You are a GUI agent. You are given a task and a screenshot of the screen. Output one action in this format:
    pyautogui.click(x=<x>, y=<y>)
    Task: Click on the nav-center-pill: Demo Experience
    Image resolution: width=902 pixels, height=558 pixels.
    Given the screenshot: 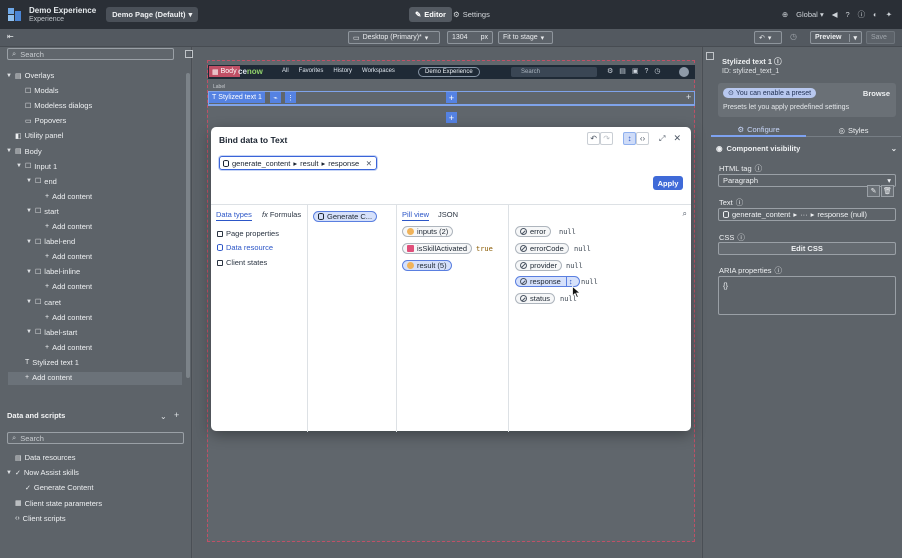 What is the action you would take?
    pyautogui.click(x=449, y=72)
    